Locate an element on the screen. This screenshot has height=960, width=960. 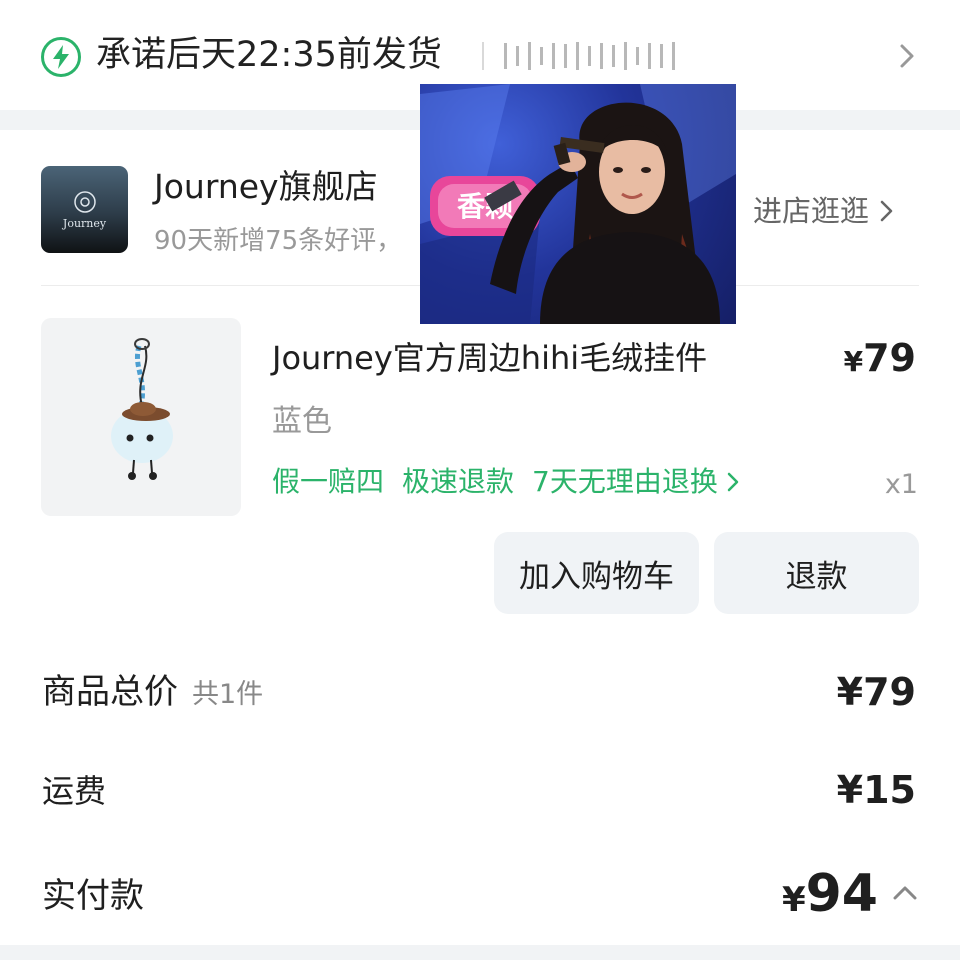
product-thumbnail is located at coordinates (141, 417).